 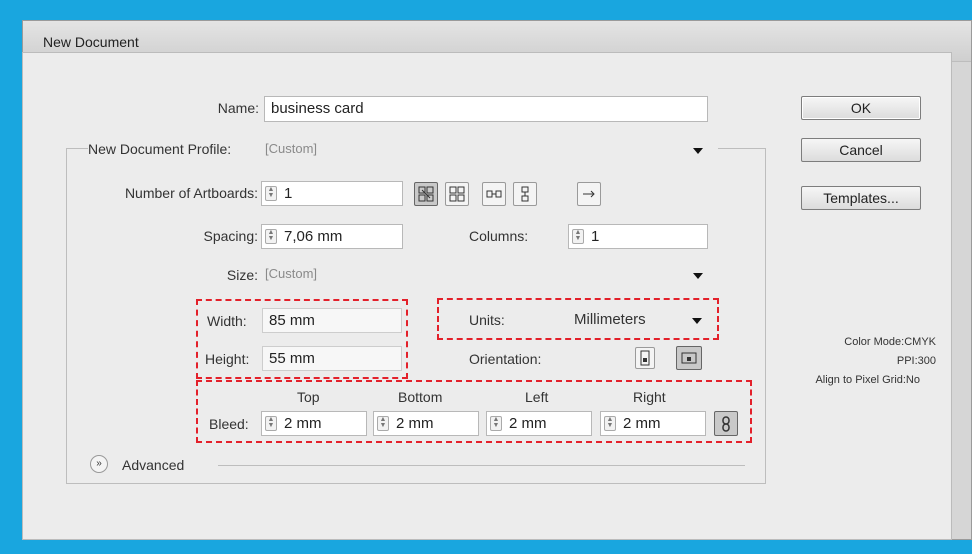 What do you see at coordinates (645, 358) in the screenshot?
I see `portrait-icon` at bounding box center [645, 358].